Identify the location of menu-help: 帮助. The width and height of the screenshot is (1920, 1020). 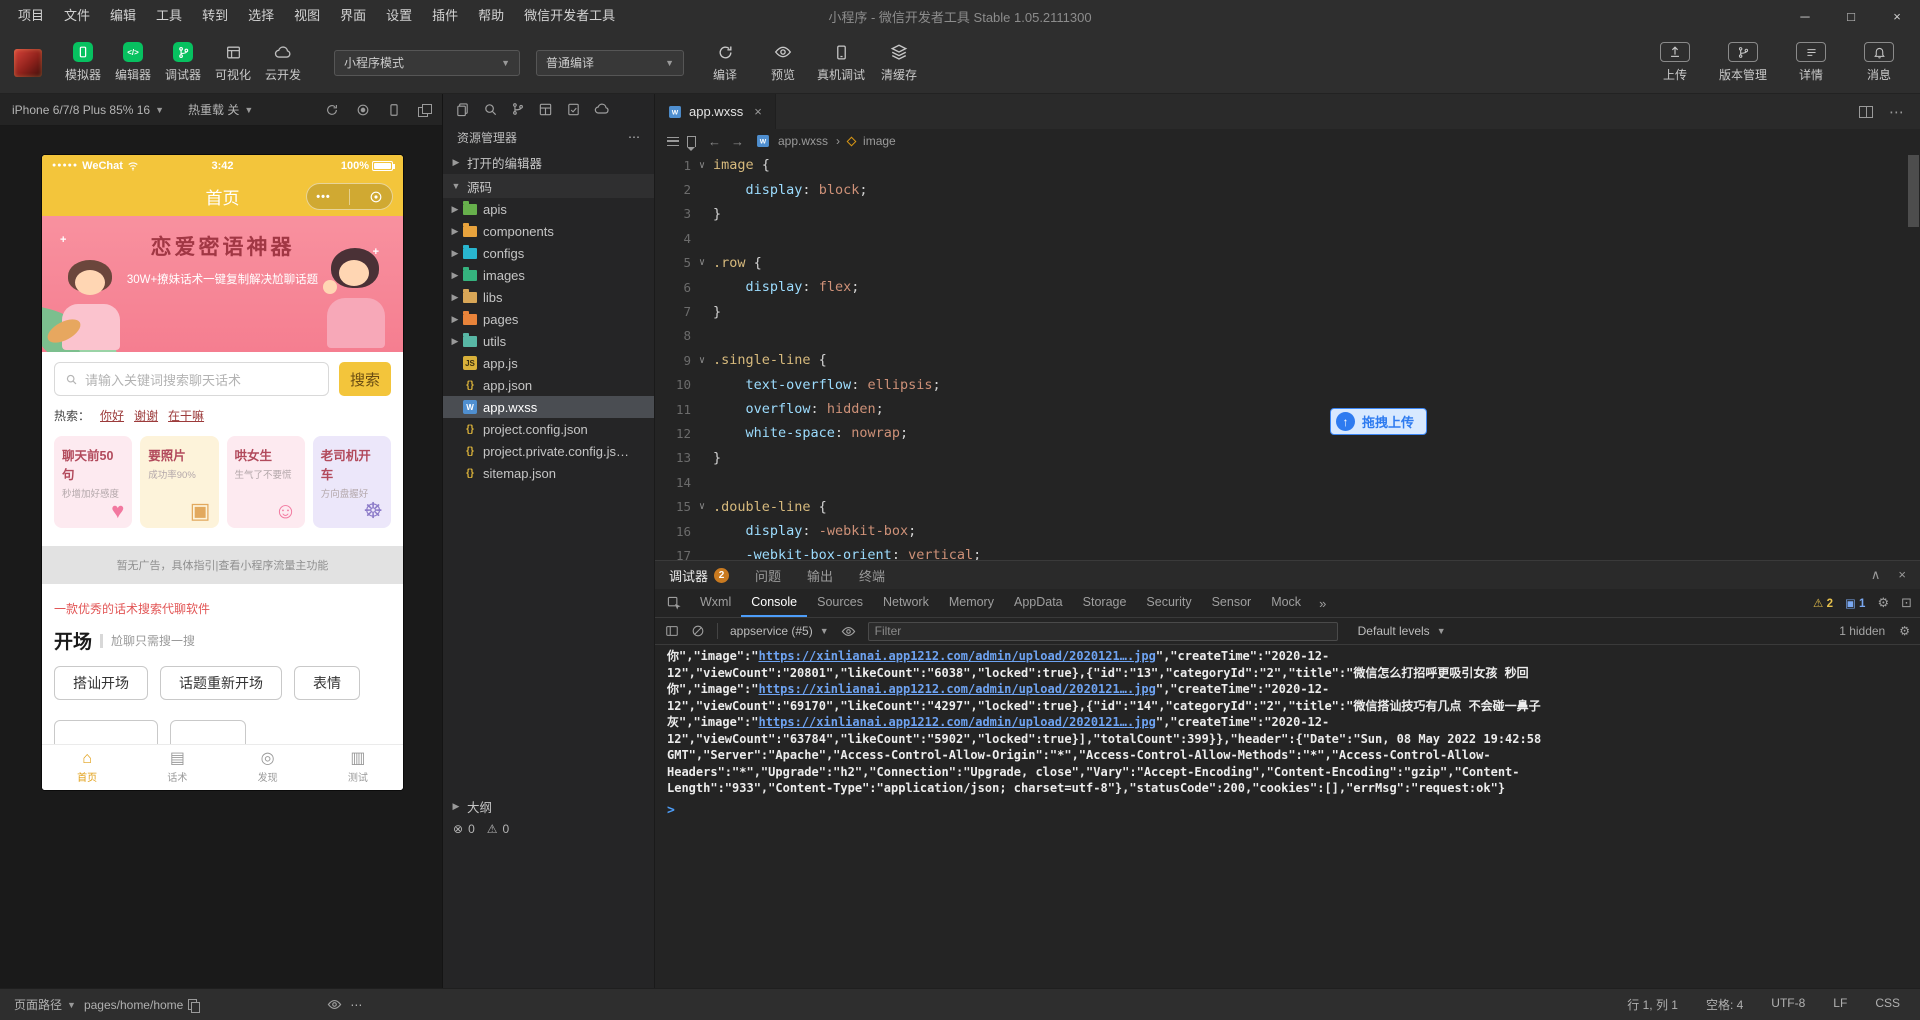
(491, 16).